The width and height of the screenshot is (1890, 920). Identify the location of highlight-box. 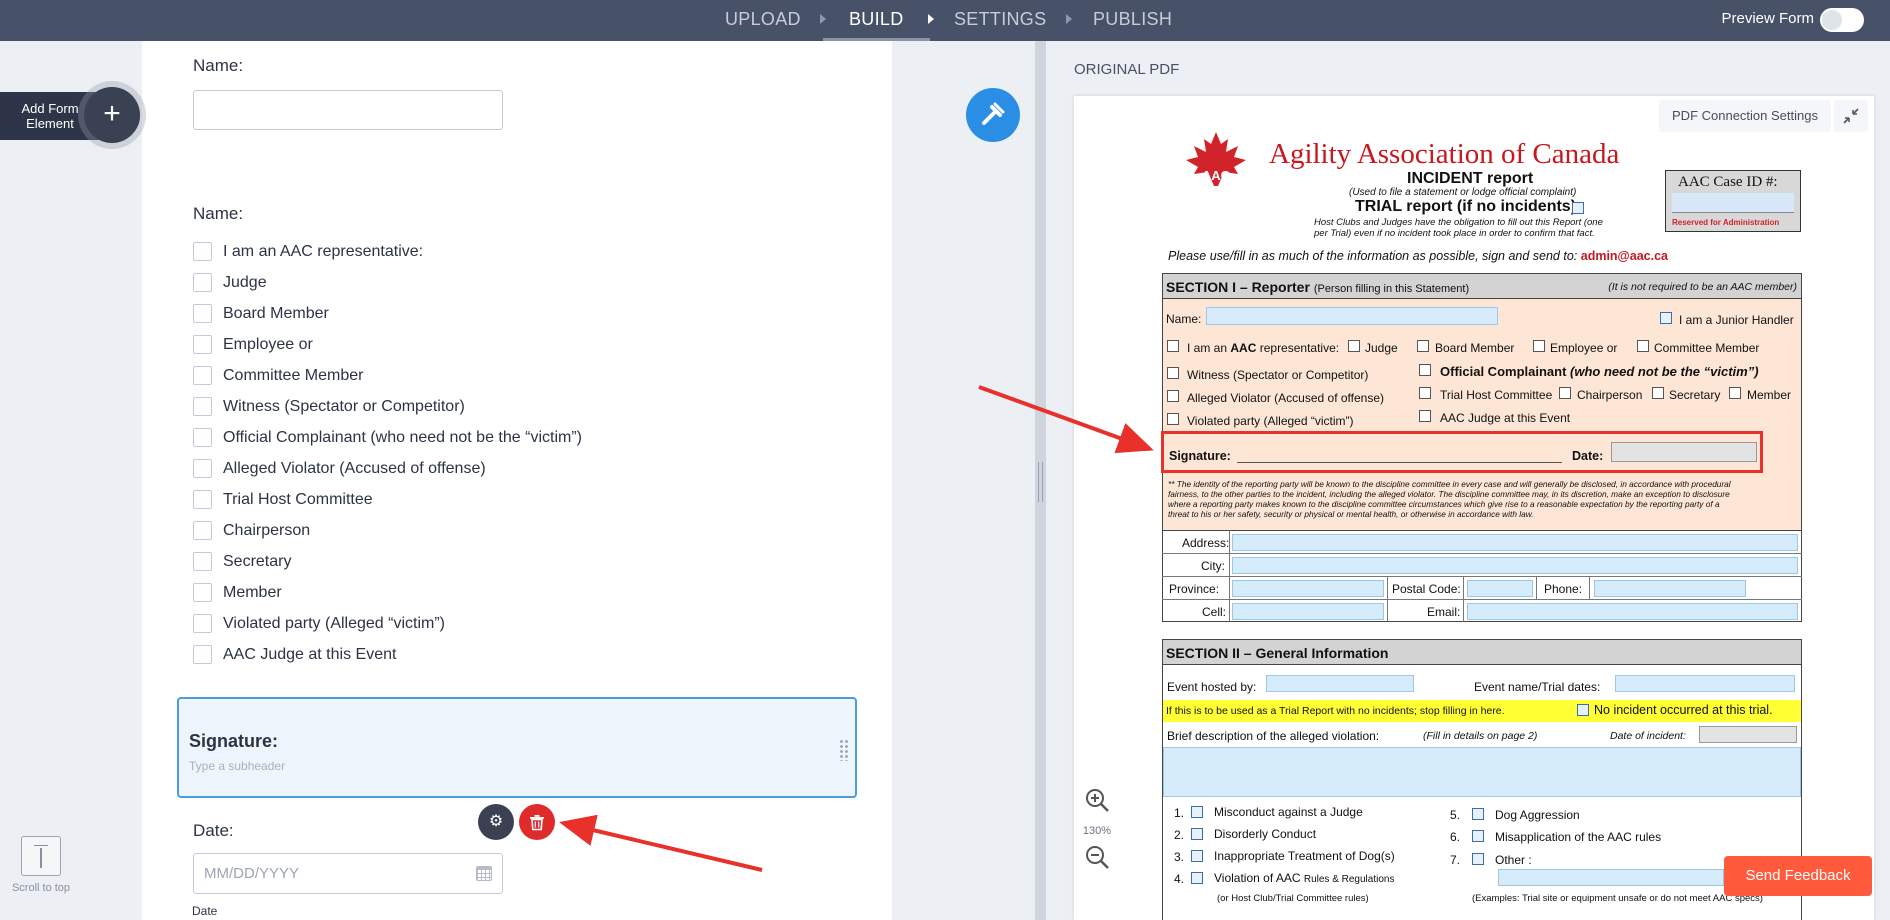
(1462, 452).